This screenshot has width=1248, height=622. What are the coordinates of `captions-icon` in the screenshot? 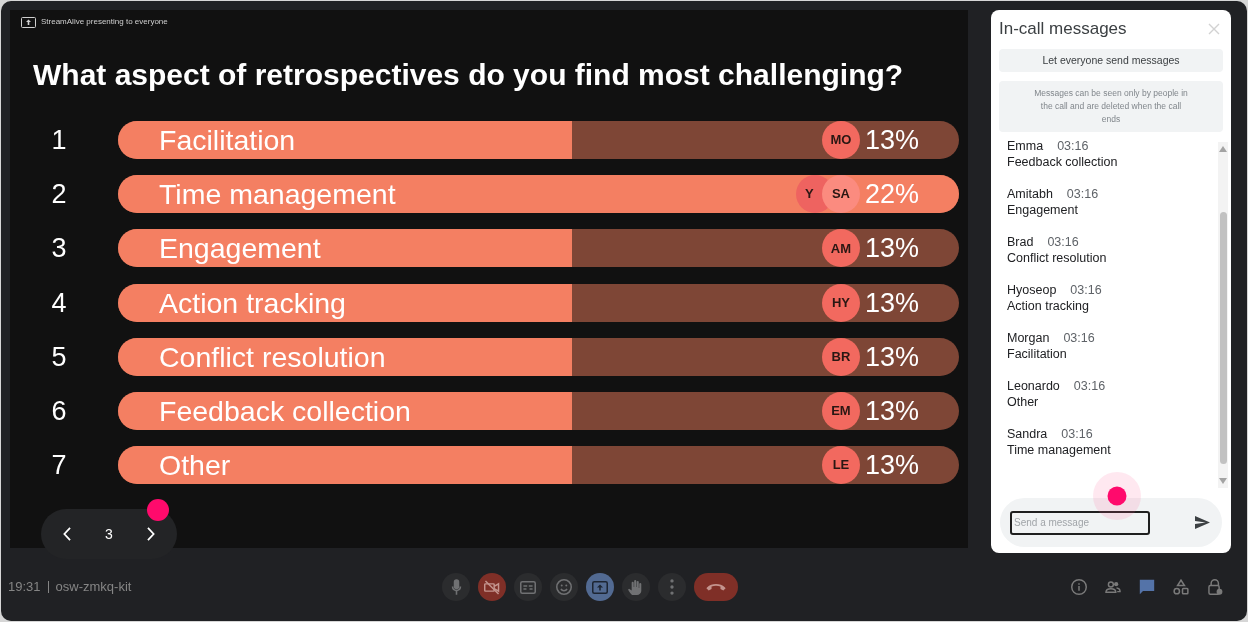 It's located at (528, 587).